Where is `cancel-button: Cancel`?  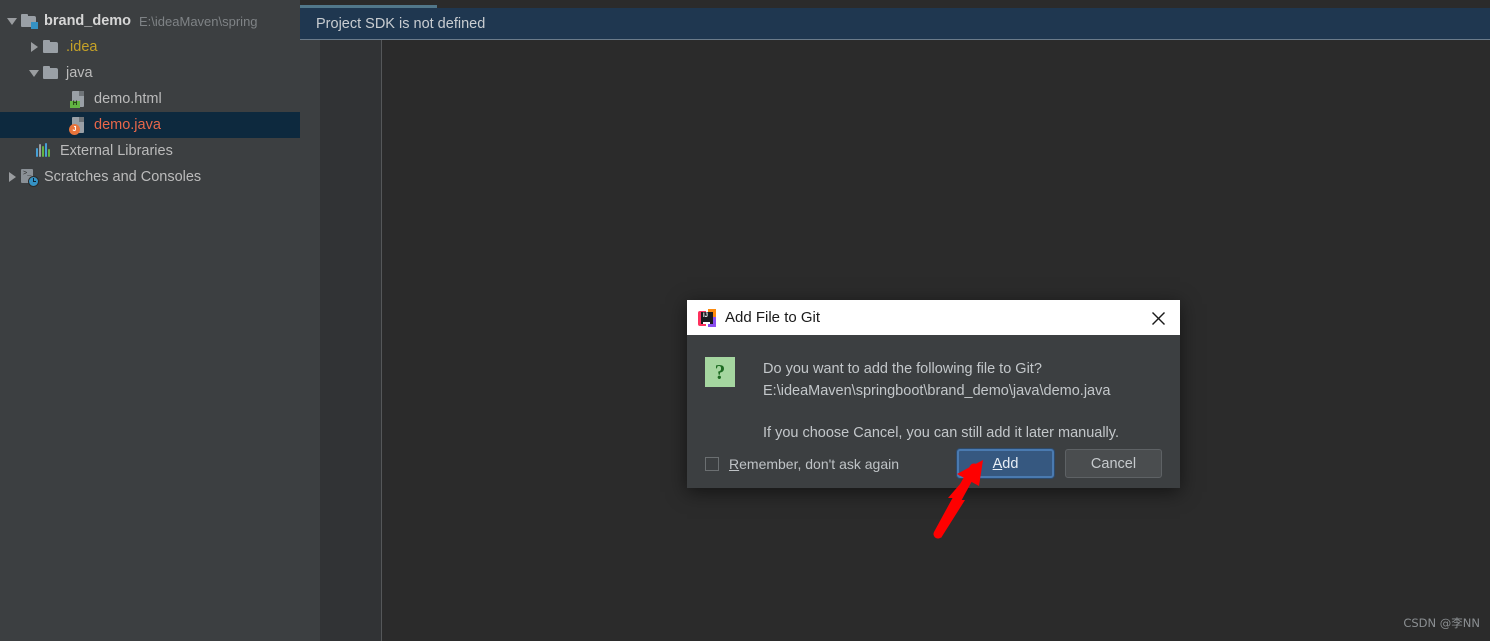
cancel-button: Cancel is located at coordinates (1113, 463).